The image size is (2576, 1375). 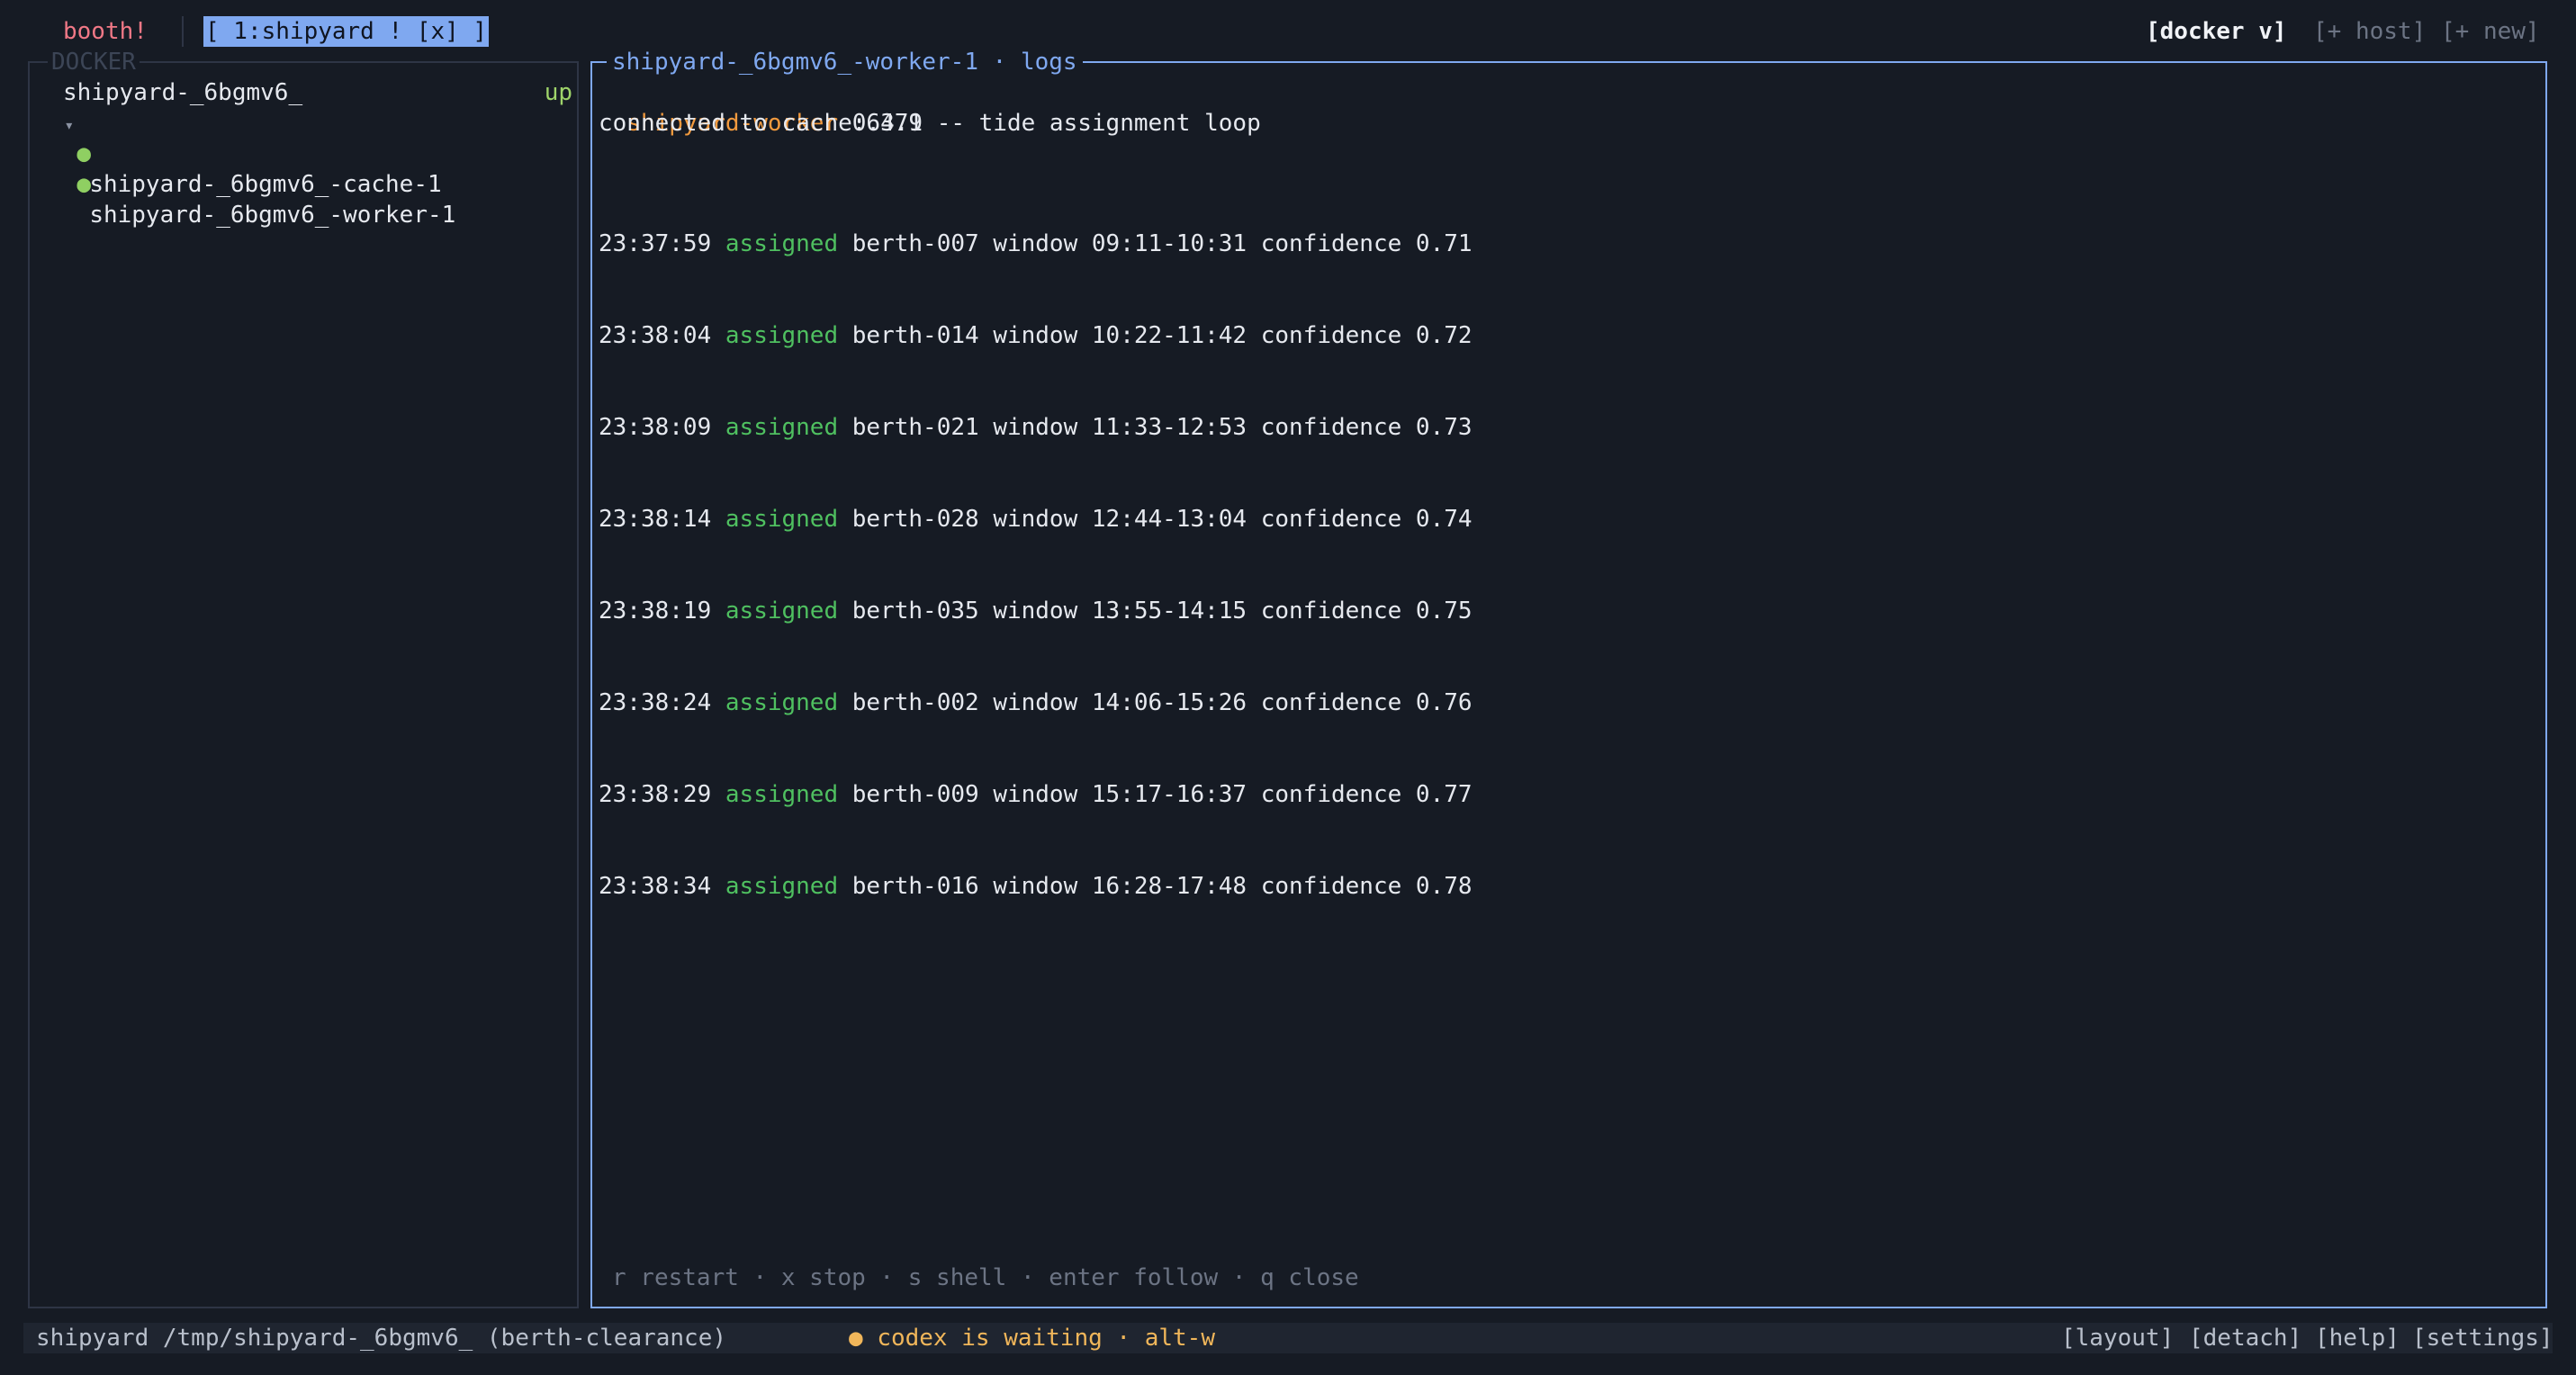 What do you see at coordinates (655, 335) in the screenshot?
I see `log-time: 23:38:04` at bounding box center [655, 335].